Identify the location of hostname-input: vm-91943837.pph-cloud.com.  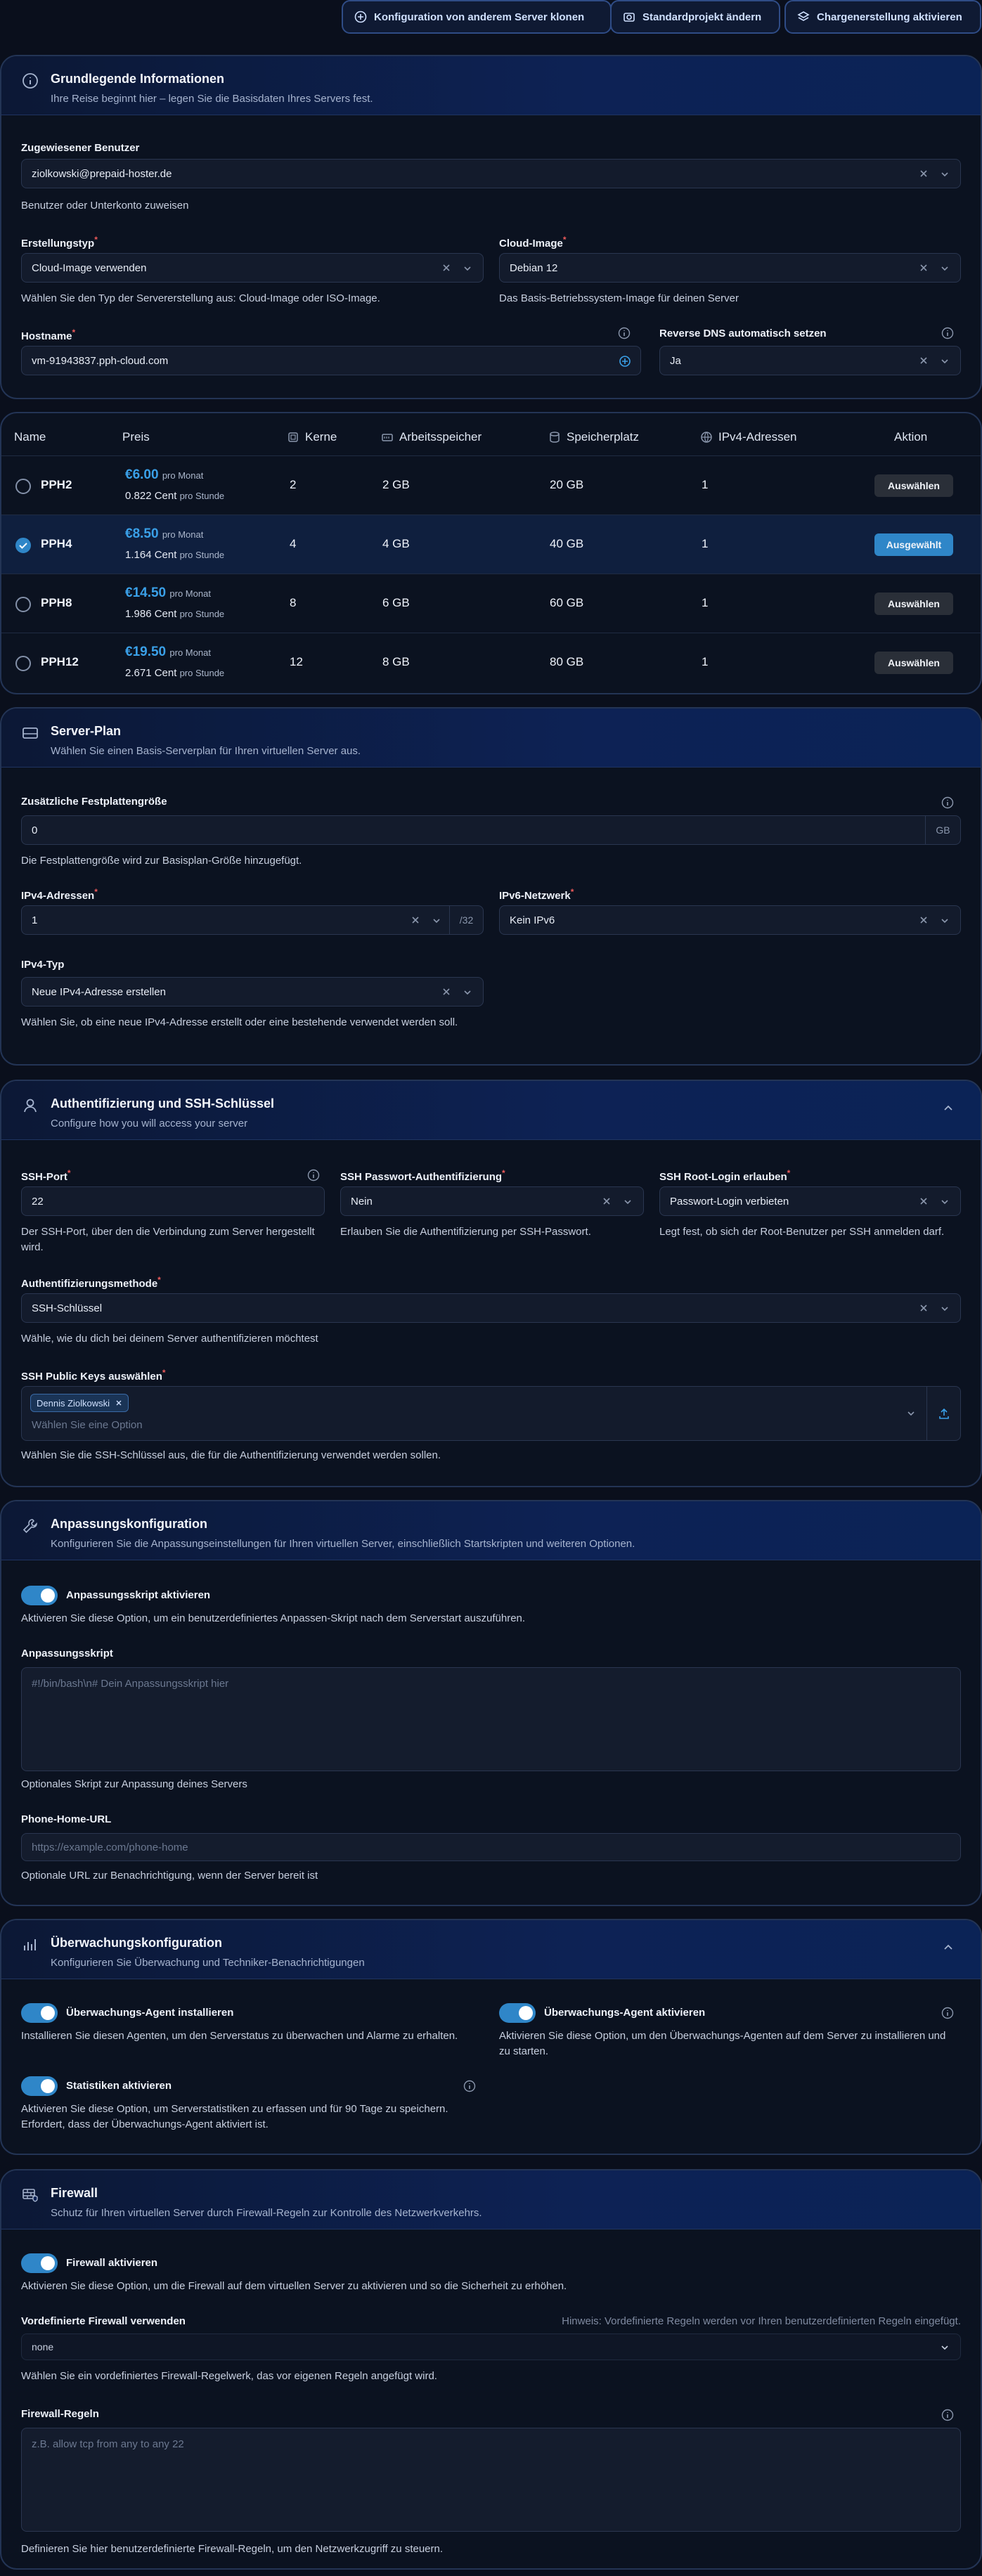
(331, 360).